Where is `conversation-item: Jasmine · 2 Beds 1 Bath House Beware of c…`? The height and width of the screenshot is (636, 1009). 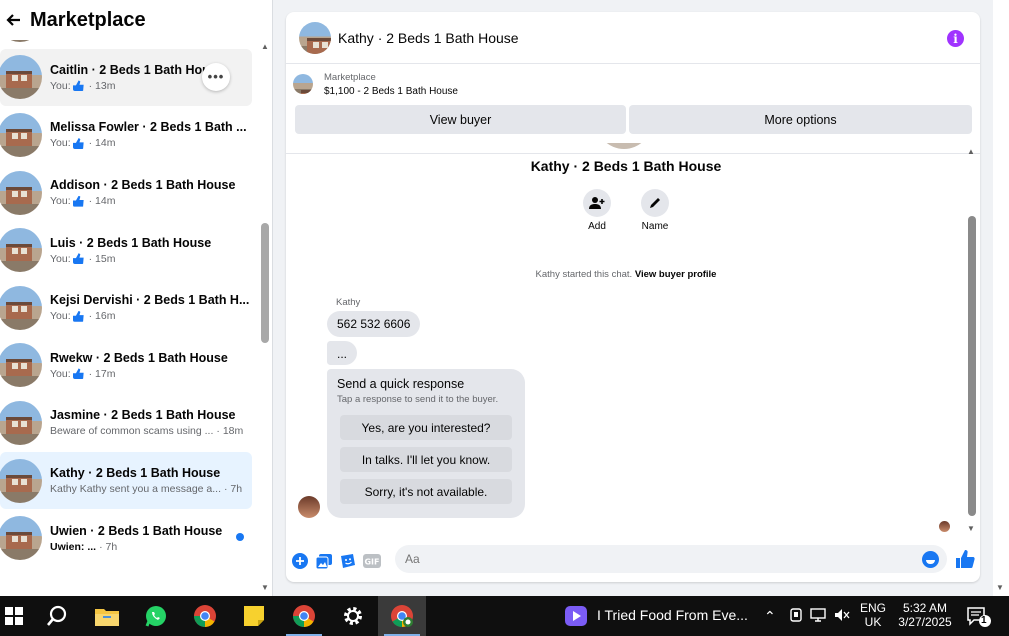 conversation-item: Jasmine · 2 Beds 1 Bath House Beware of c… is located at coordinates (126, 423).